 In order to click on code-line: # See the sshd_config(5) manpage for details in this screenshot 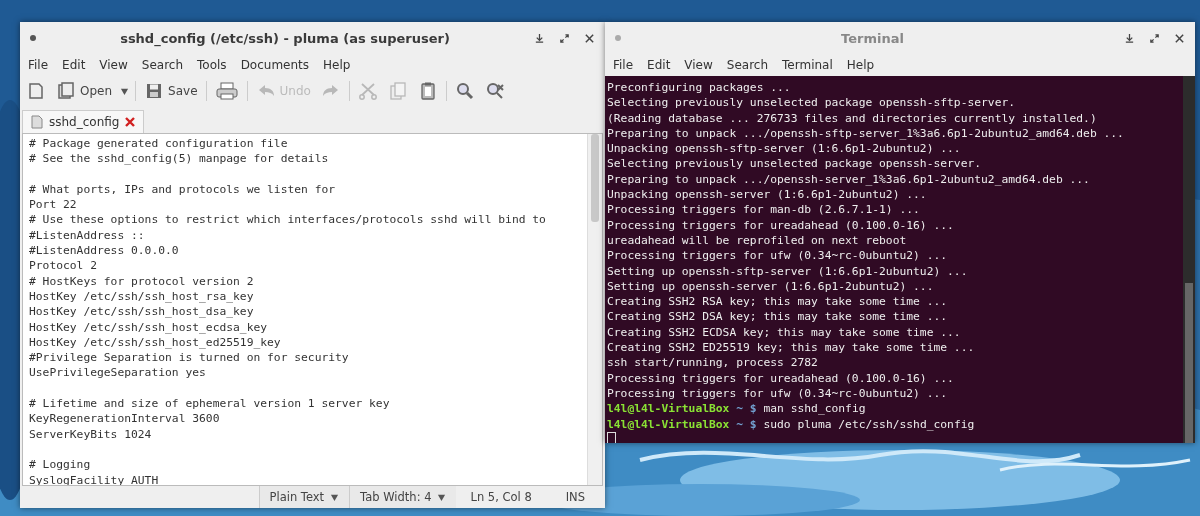, I will do `click(179, 159)`.